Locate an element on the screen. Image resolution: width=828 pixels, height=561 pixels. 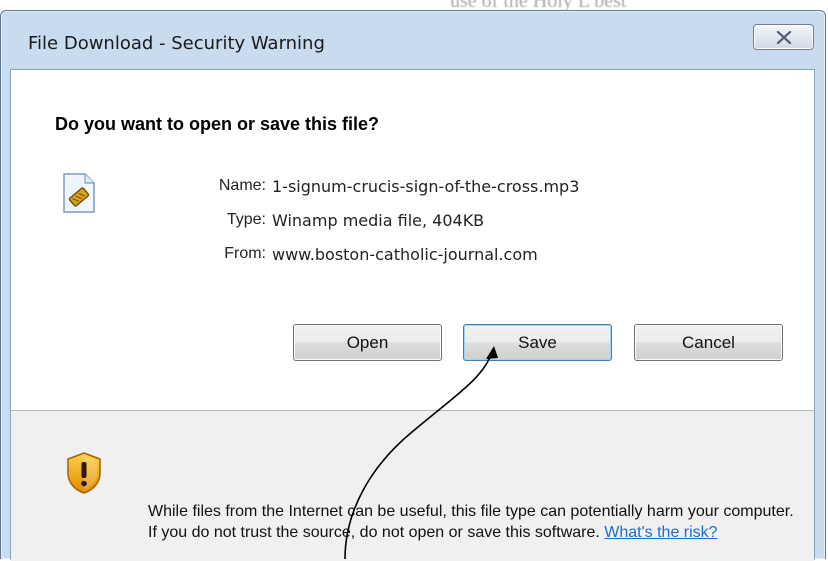
annotation-arrow is located at coordinates (421, 452).